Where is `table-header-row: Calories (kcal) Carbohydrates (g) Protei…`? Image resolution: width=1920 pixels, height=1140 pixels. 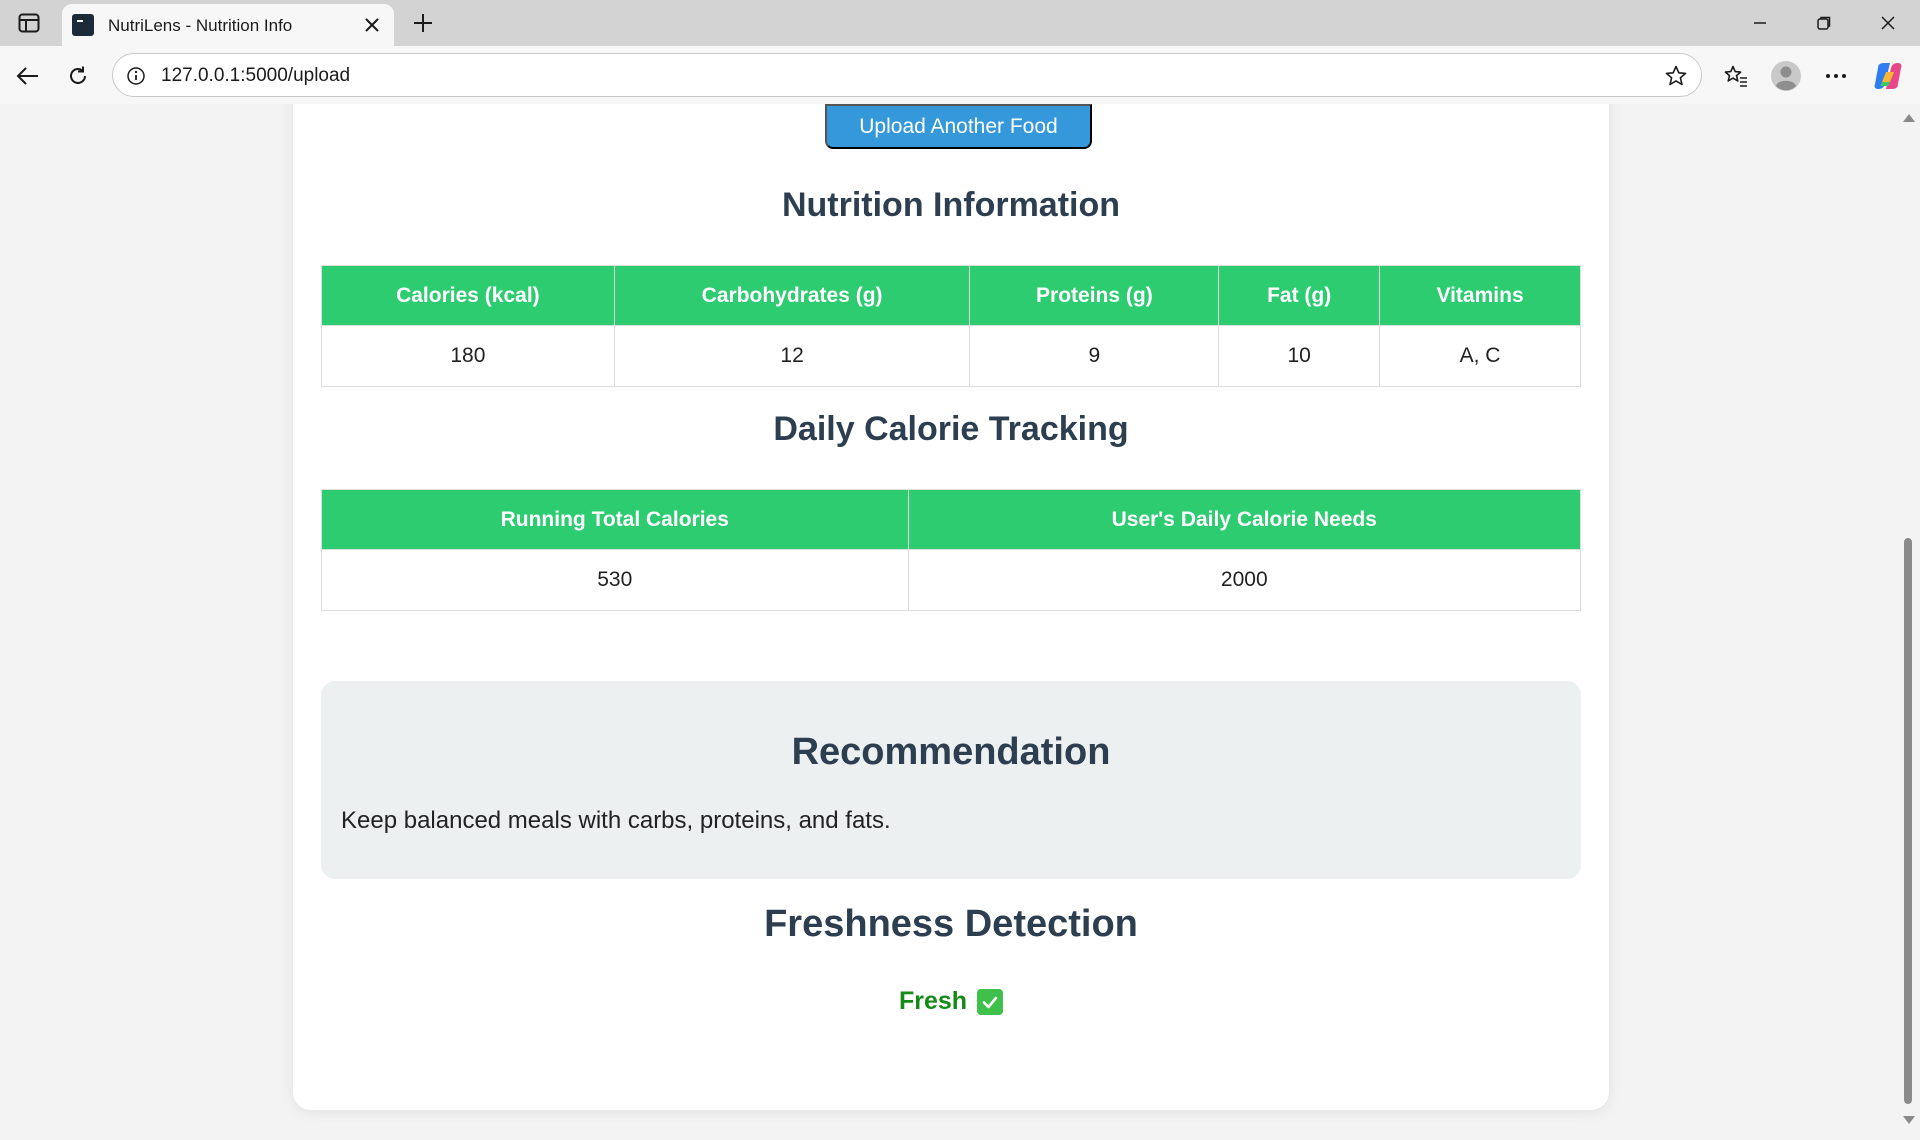
table-header-row: Calories (kcal) Carbohydrates (g) Protei… is located at coordinates (951, 295).